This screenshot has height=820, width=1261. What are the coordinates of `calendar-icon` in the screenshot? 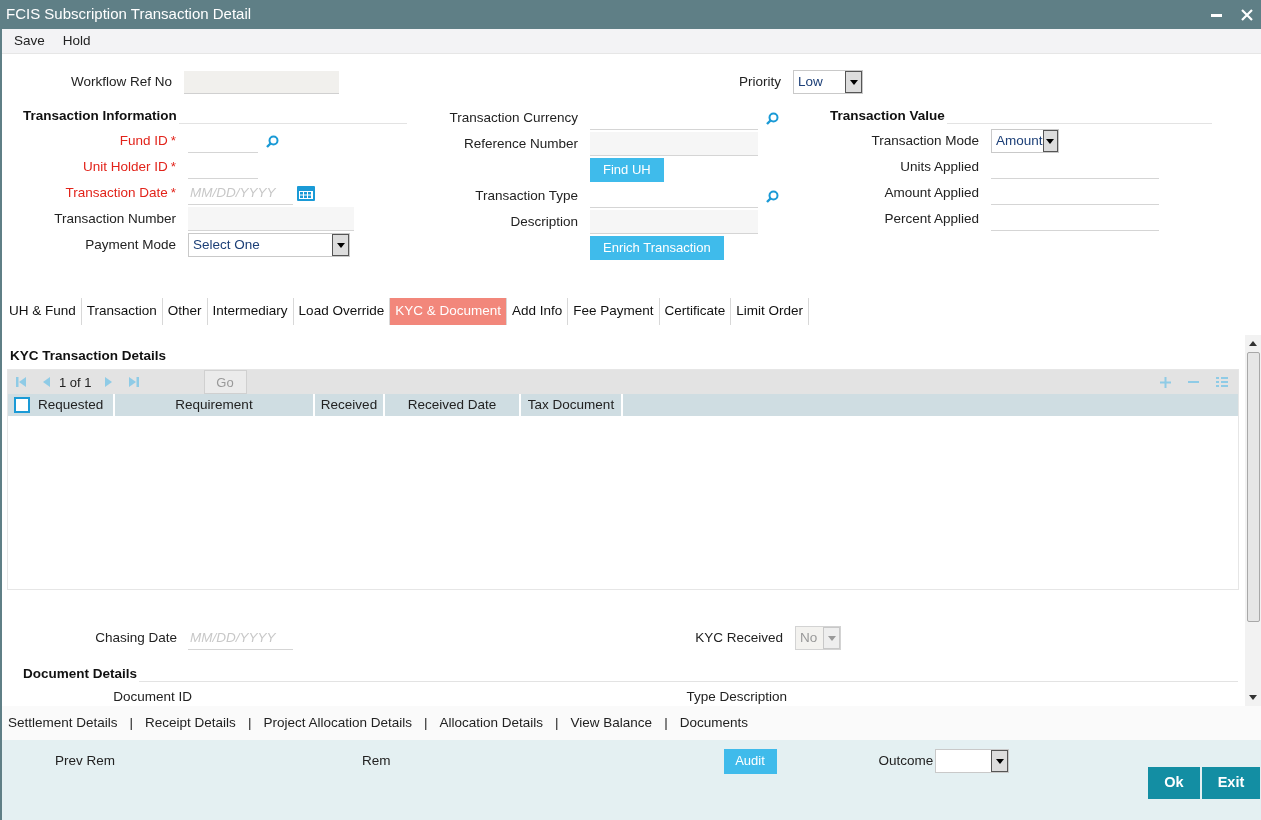 It's located at (306, 193).